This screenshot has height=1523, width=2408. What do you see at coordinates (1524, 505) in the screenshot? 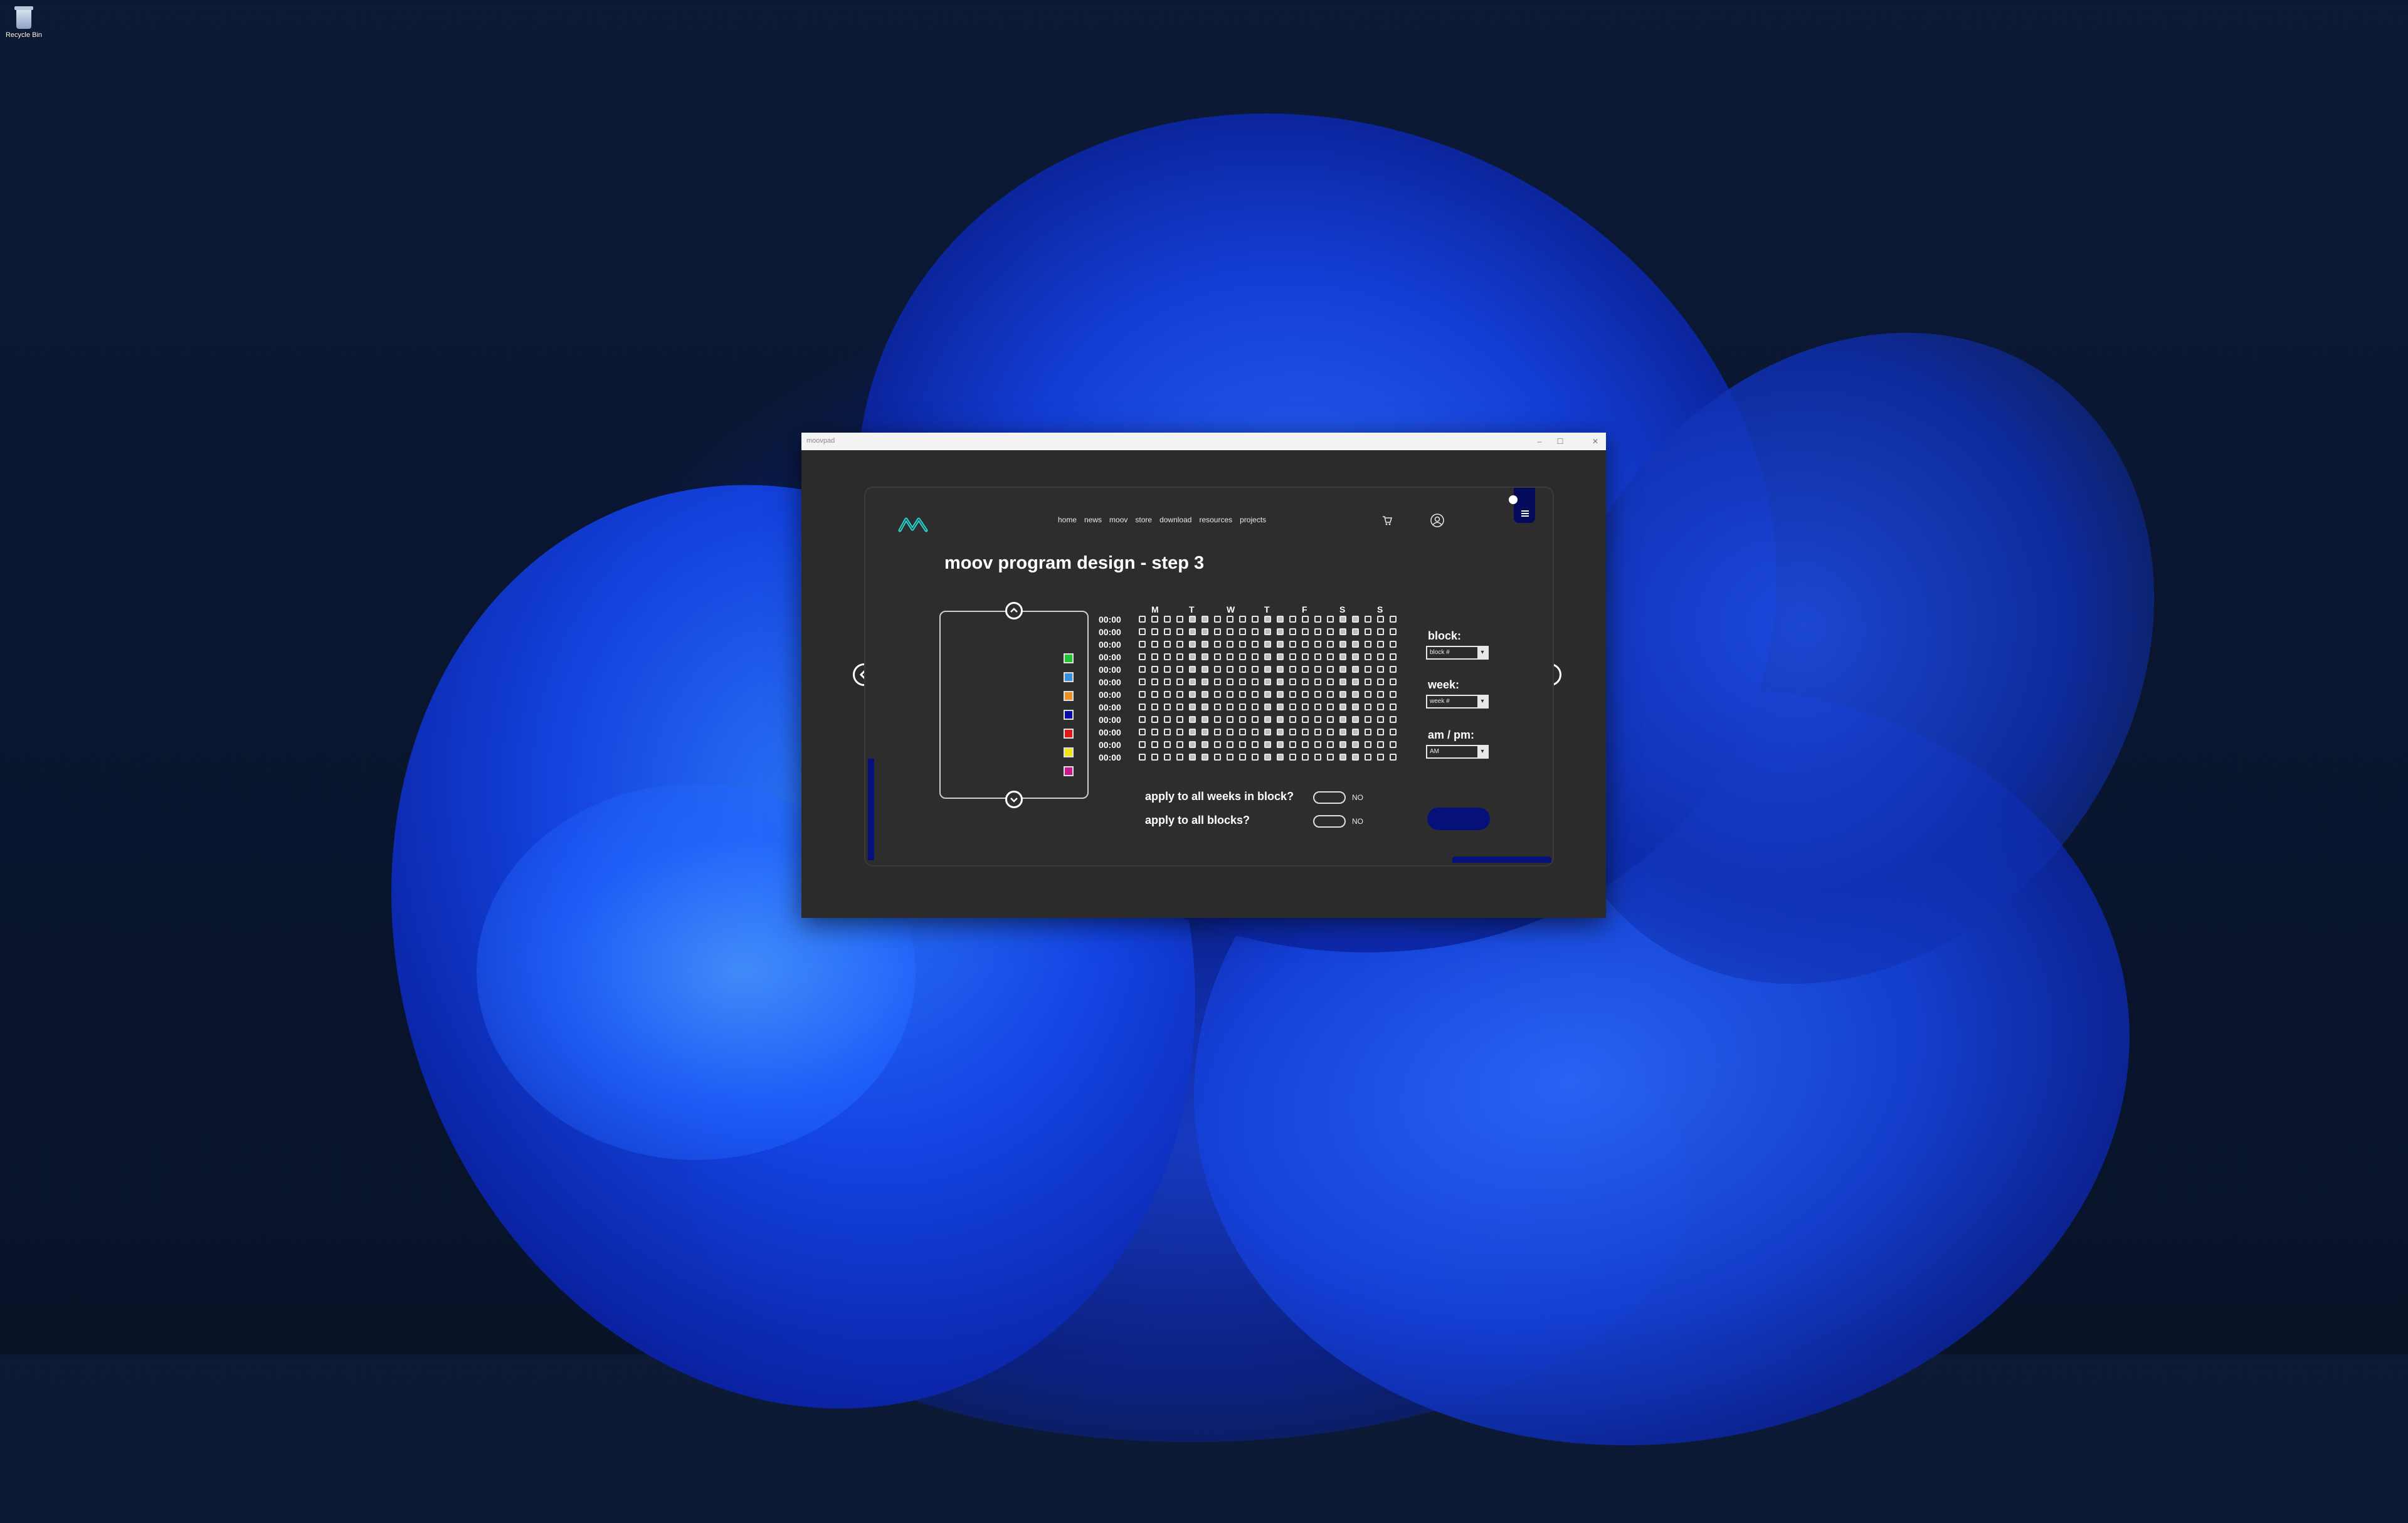
I see `menu-tab` at bounding box center [1524, 505].